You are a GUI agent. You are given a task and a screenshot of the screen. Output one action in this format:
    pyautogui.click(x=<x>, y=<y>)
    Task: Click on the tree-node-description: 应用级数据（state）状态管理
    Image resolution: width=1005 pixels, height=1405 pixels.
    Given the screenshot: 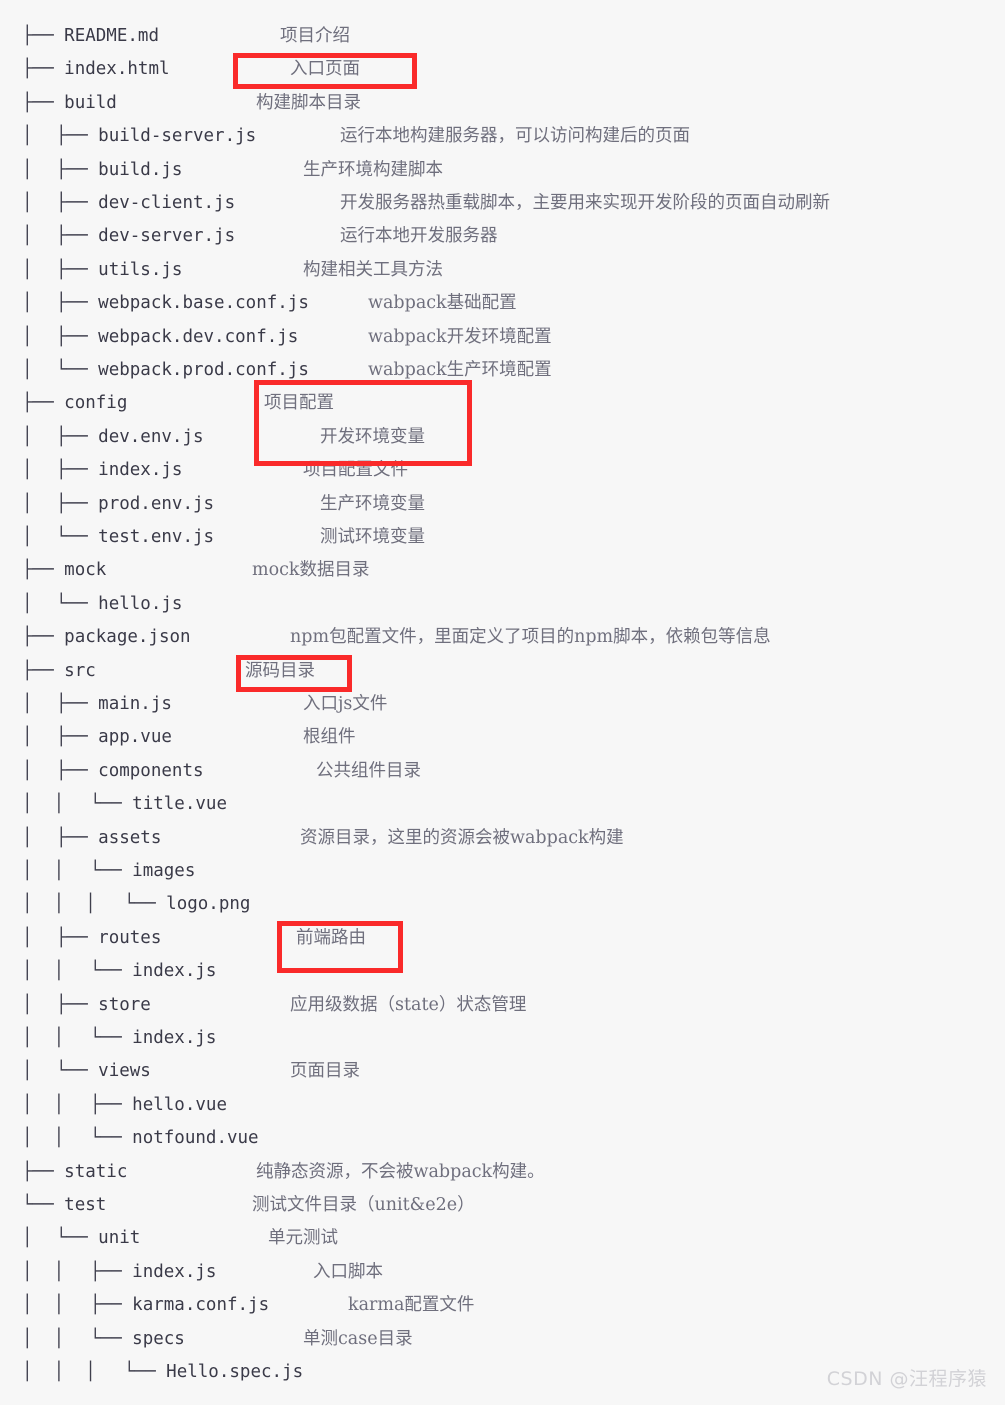 What is the action you would take?
    pyautogui.click(x=408, y=1004)
    